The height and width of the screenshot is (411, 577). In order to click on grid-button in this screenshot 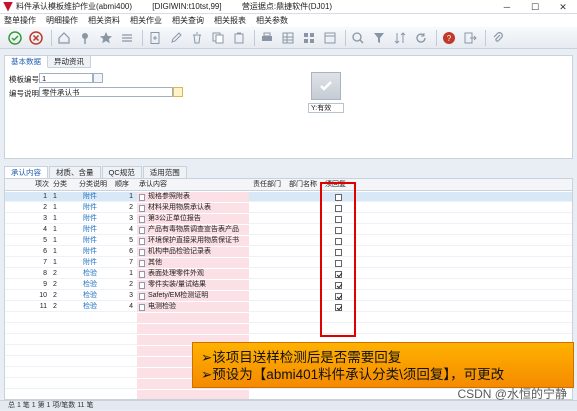, I will do `click(309, 38)`.